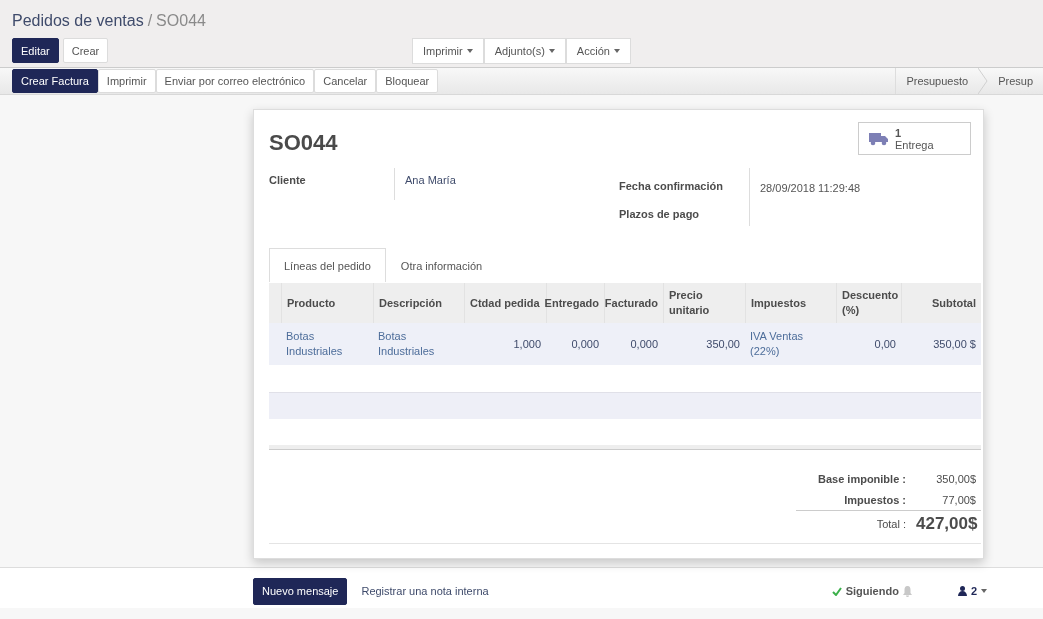  Describe the element at coordinates (633, 303) in the screenshot. I see `column-header: Facturado` at that location.